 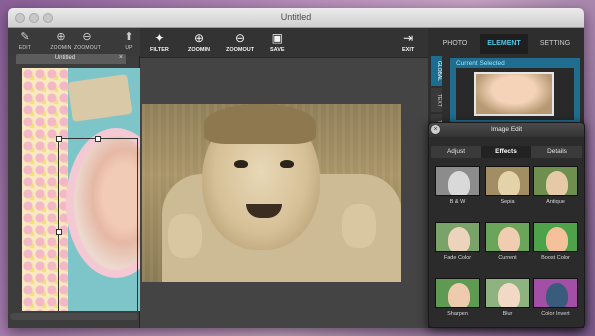 I want to click on effect-label: Blur, so click(x=507, y=314).